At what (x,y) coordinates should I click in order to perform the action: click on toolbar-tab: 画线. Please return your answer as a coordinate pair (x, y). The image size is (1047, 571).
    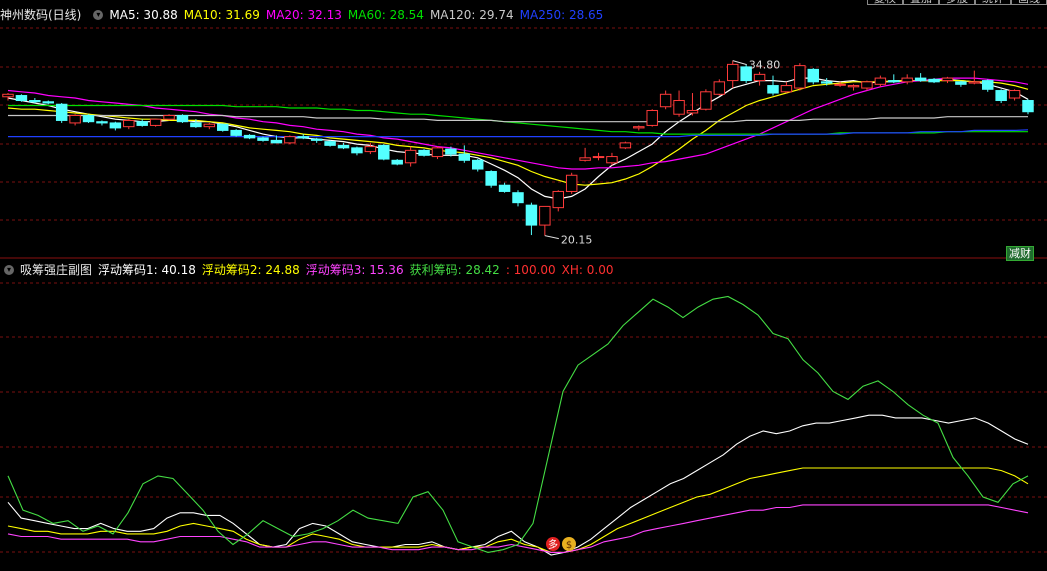
    Looking at the image, I should click on (1029, 2).